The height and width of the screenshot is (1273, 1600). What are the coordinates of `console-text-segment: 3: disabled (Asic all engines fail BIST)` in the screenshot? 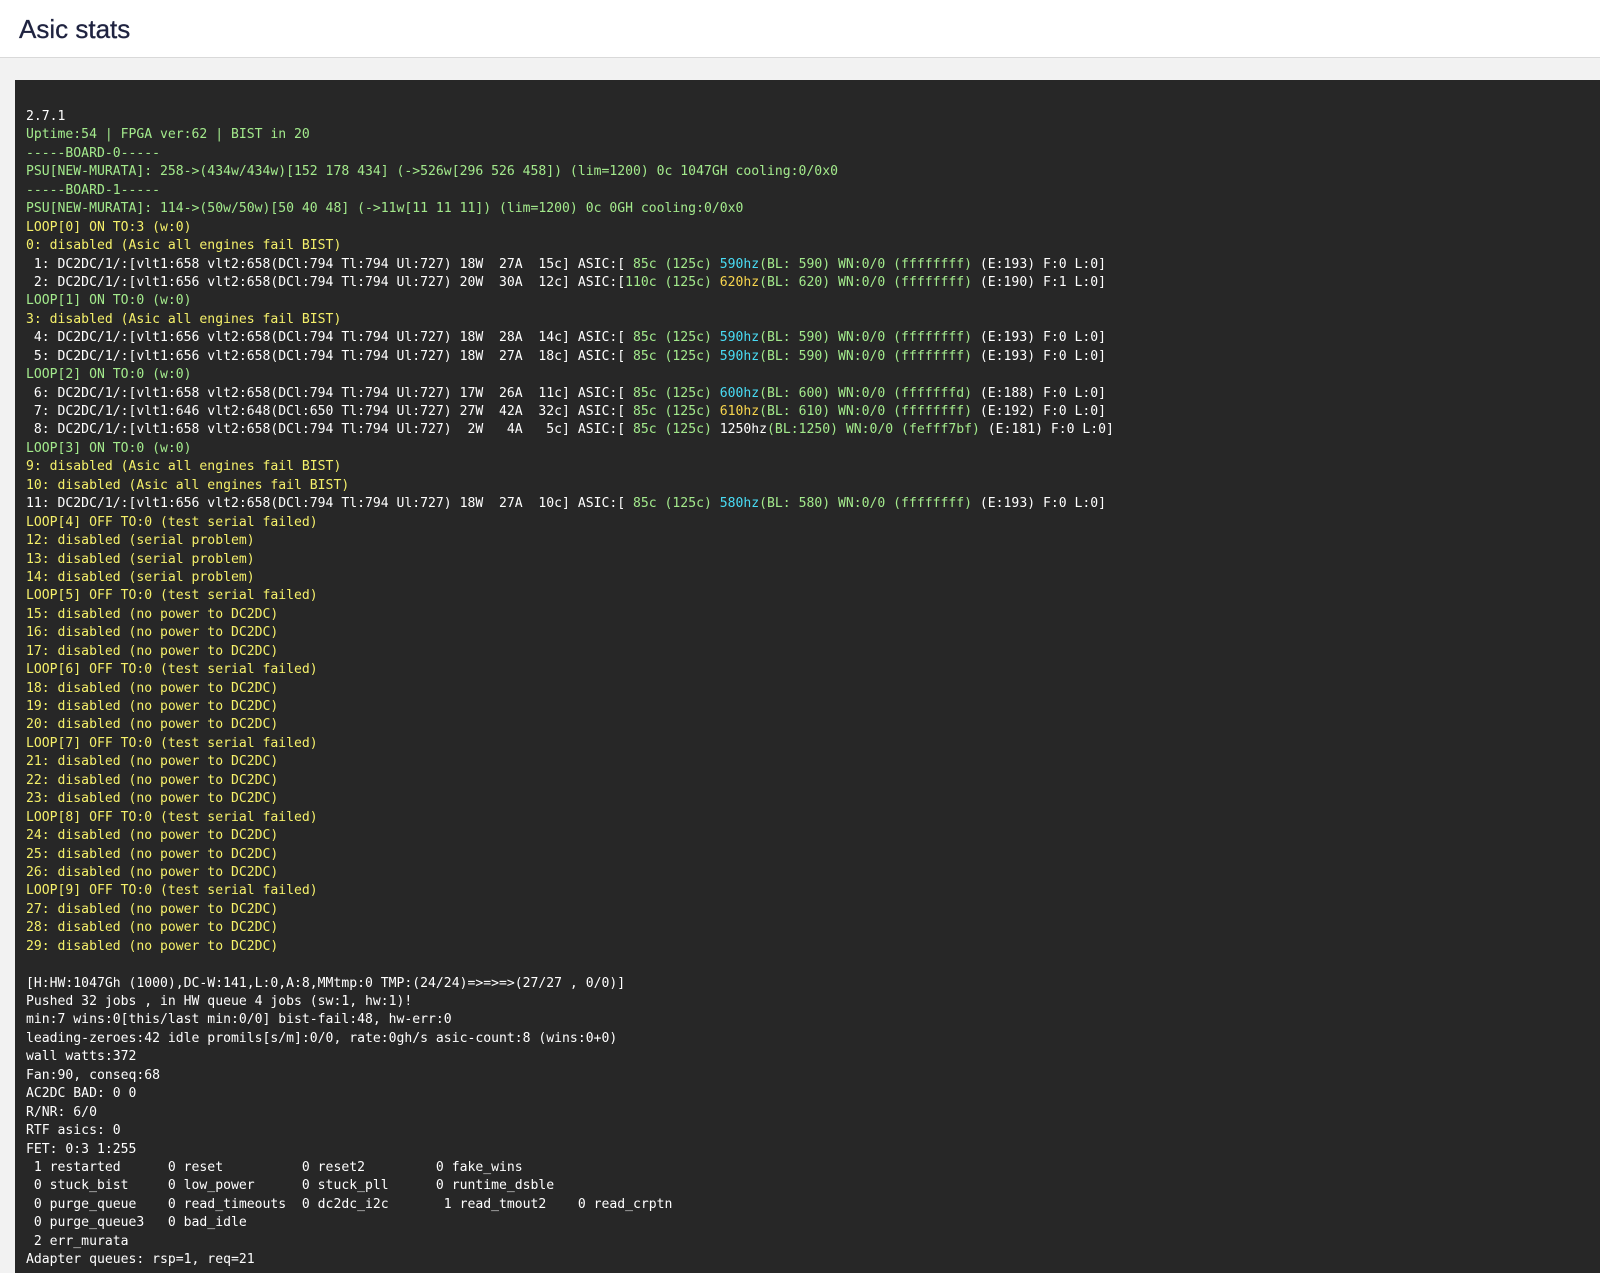 It's located at (184, 319).